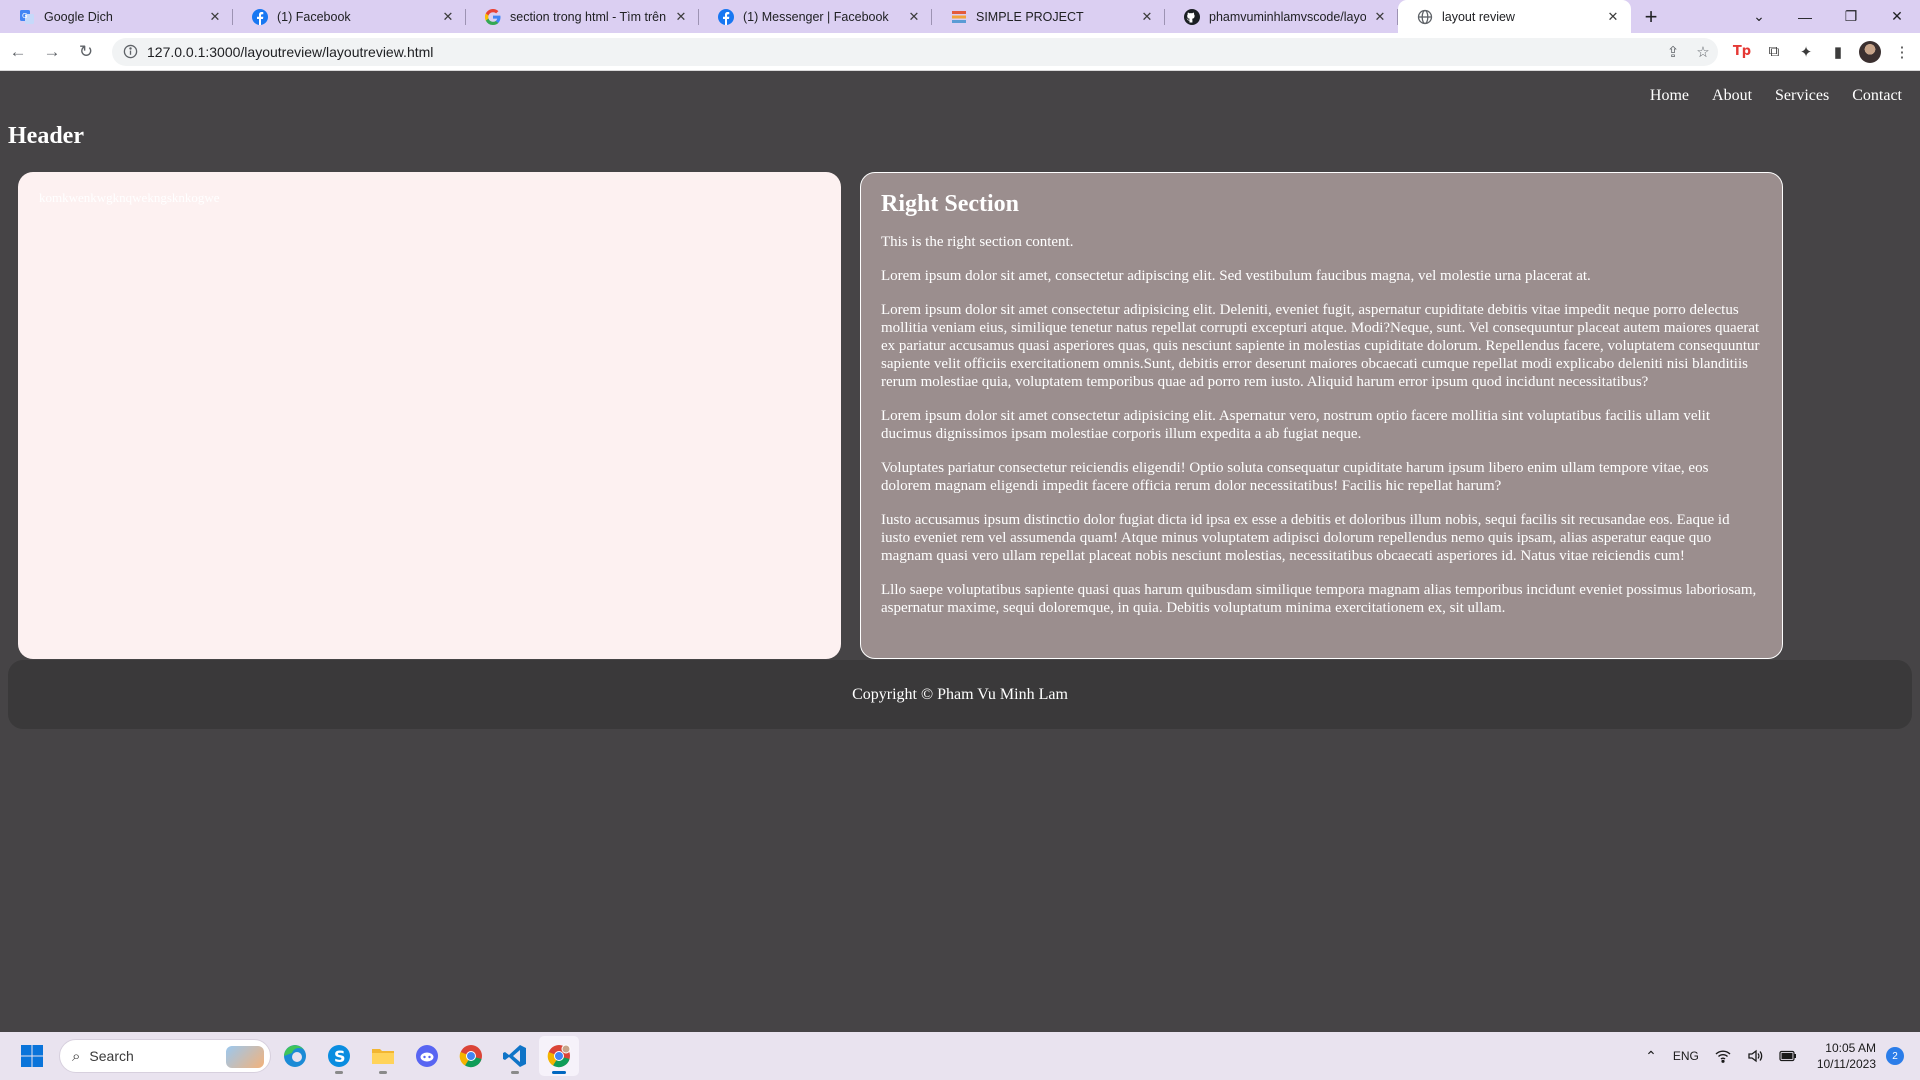 This screenshot has height=1080, width=1920. Describe the element at coordinates (471, 1056) in the screenshot. I see `chrome-icon` at that location.